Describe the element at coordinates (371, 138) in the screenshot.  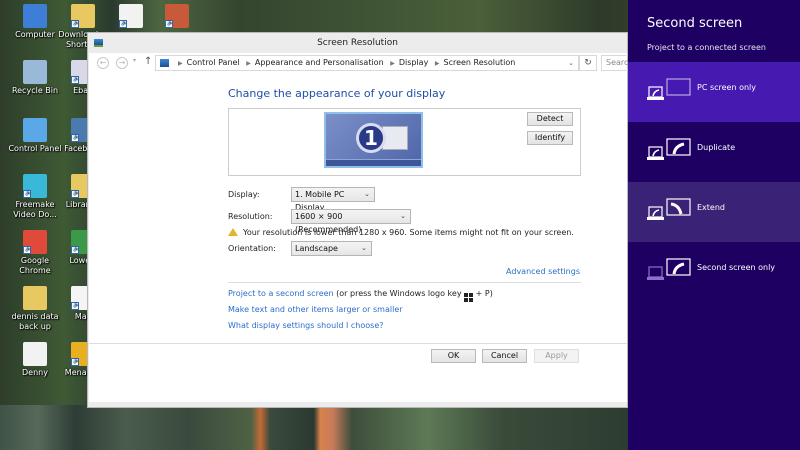
I see `monitor-number: 1` at that location.